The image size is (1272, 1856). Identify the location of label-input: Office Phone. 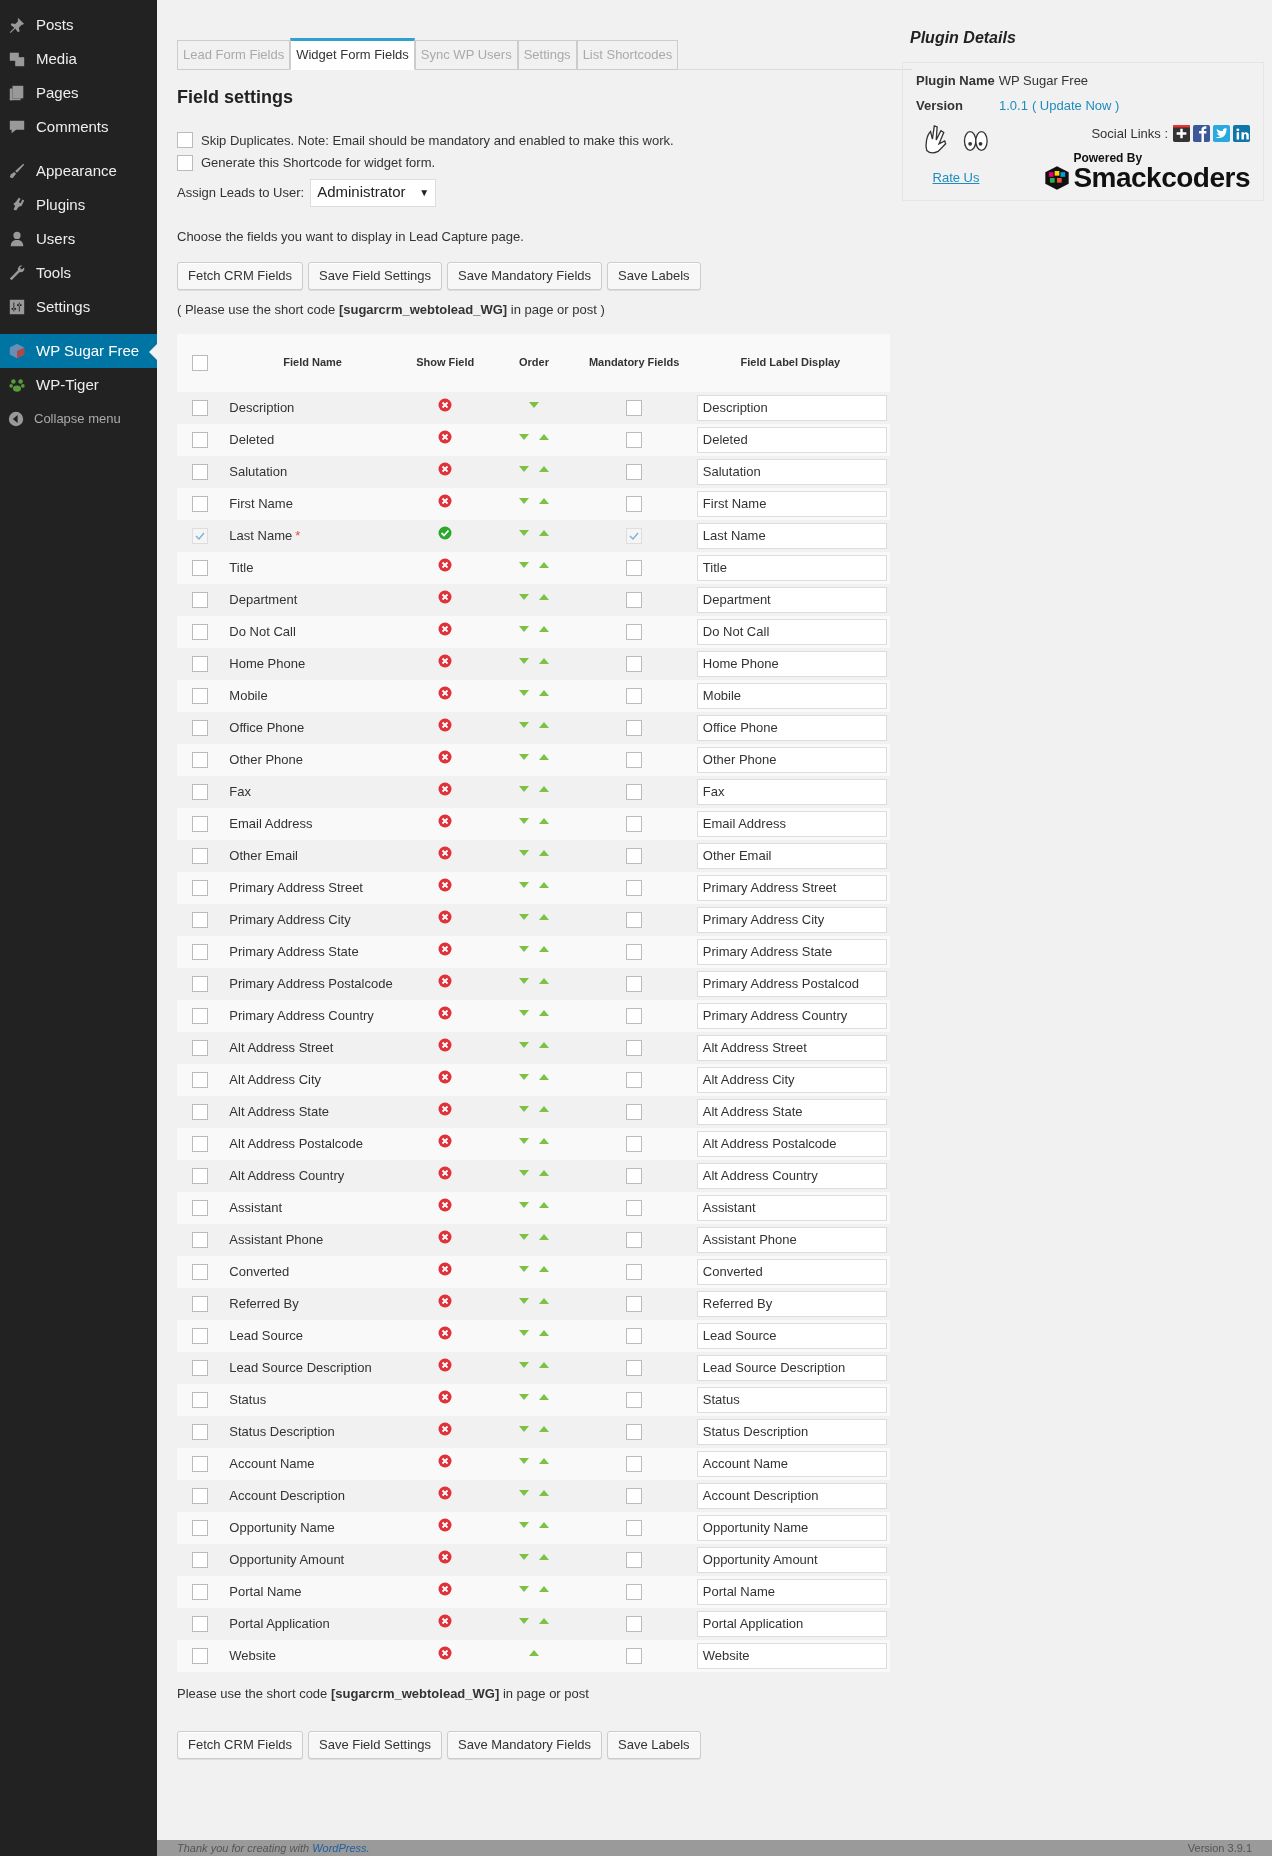
(791, 727).